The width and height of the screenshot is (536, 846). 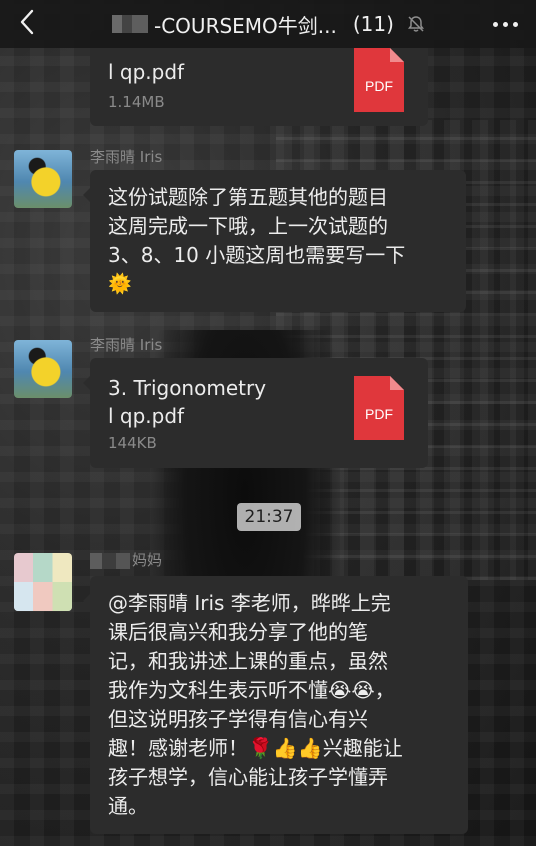 What do you see at coordinates (120, 284) in the screenshot?
I see `sun-emoji: 🌞` at bounding box center [120, 284].